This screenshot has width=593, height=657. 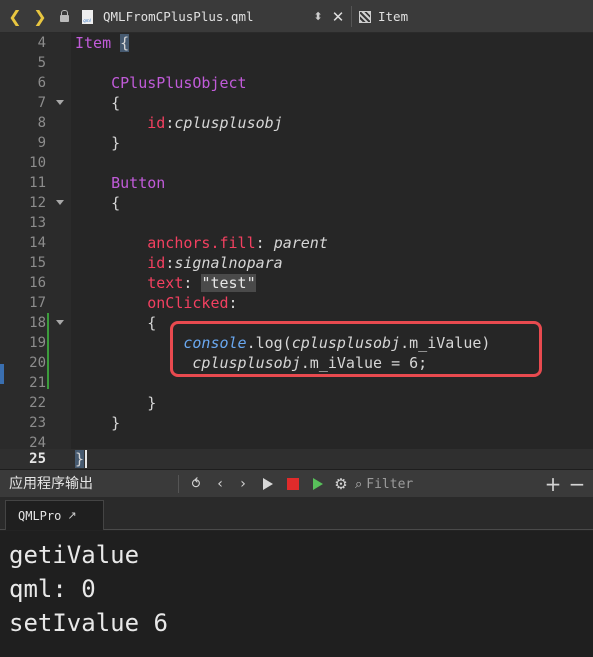 What do you see at coordinates (318, 484) in the screenshot?
I see `debug-run-icon` at bounding box center [318, 484].